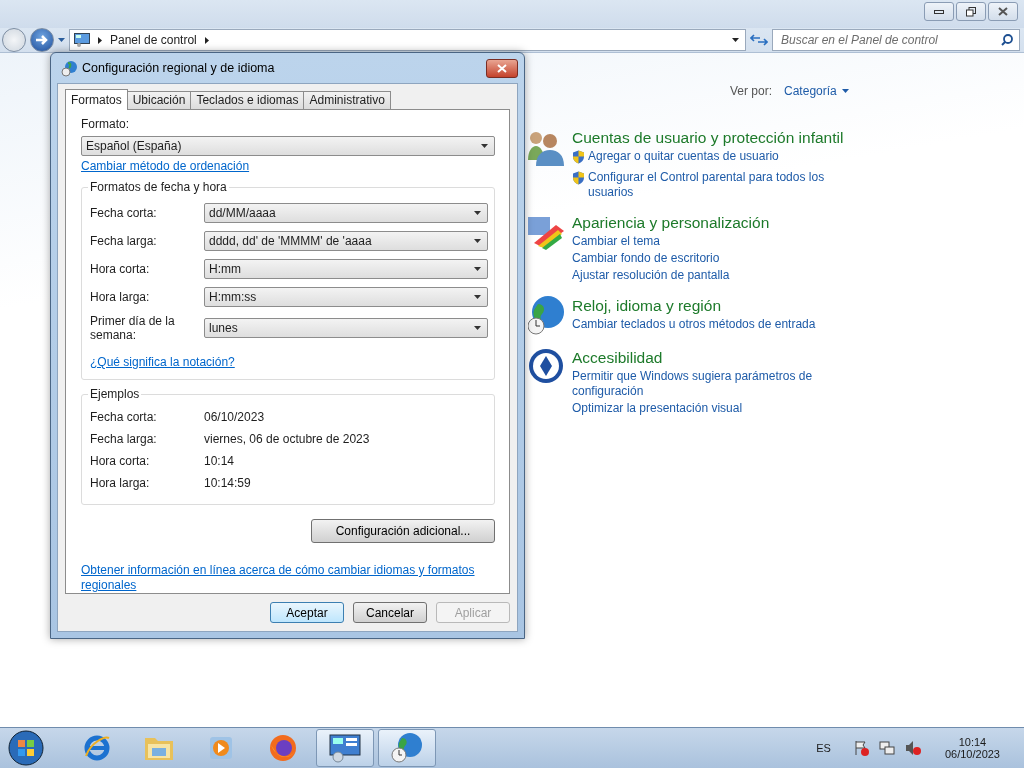  I want to click on view-by-label: Ver por:, so click(751, 91).